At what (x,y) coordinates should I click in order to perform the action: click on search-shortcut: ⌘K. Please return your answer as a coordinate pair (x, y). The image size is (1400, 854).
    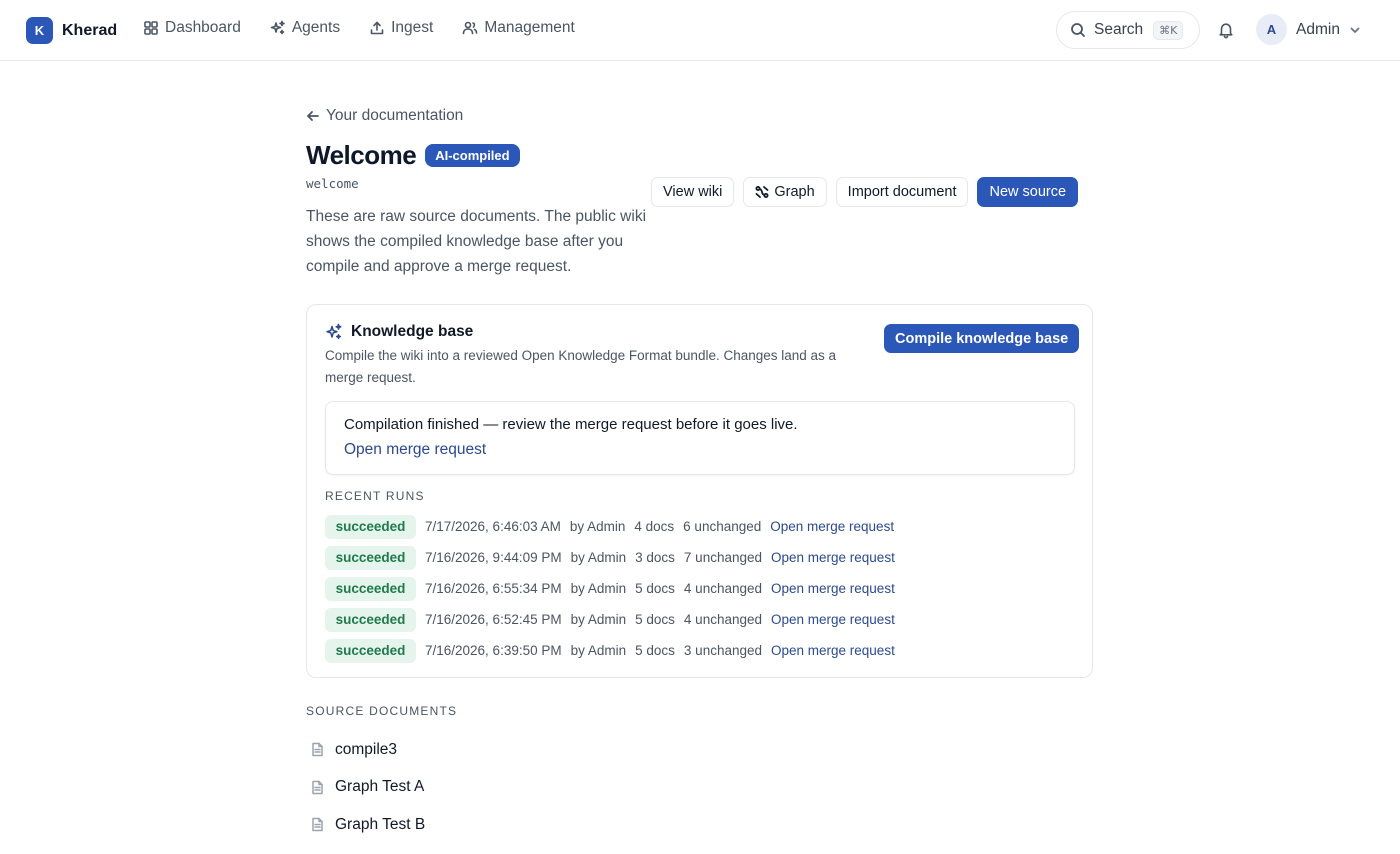
    Looking at the image, I should click on (1168, 30).